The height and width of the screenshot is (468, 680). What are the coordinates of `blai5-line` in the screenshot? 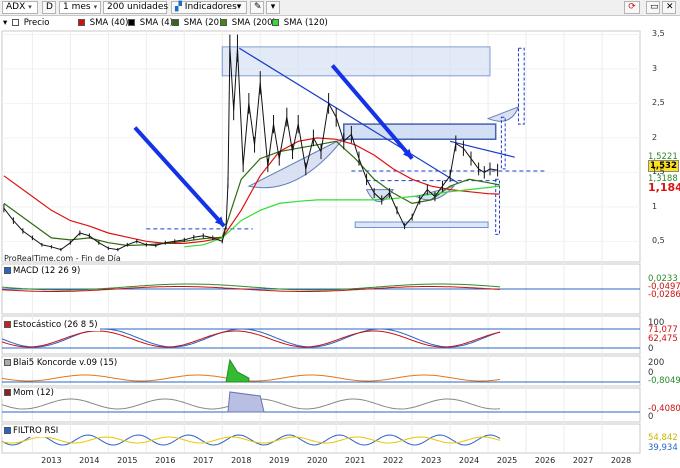 It's located at (251, 378).